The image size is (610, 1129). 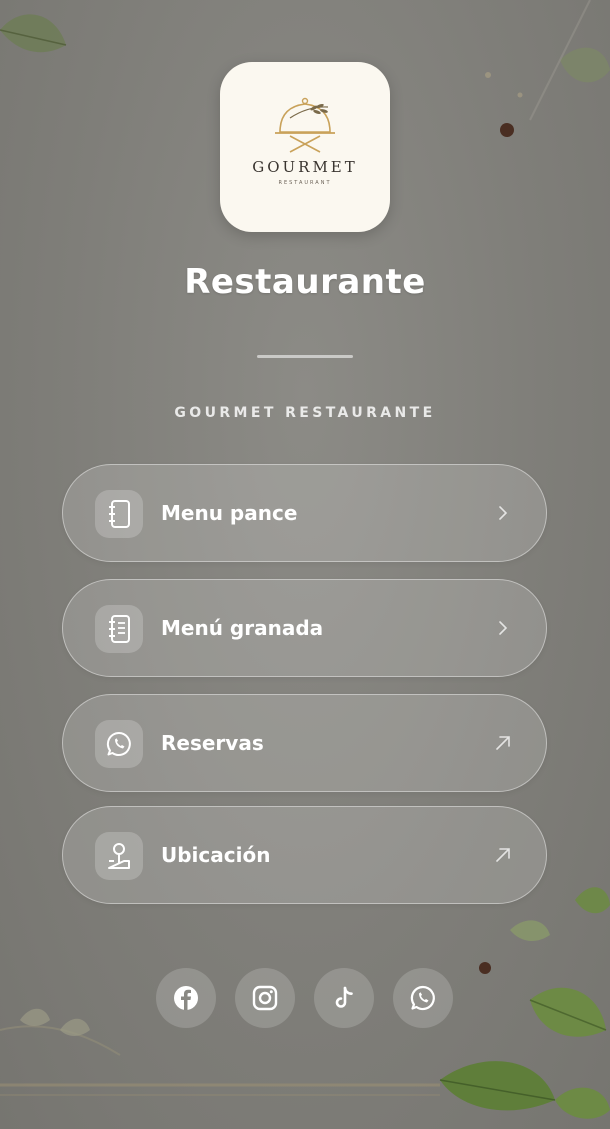 I want to click on link-label: Menú granada, so click(x=242, y=628).